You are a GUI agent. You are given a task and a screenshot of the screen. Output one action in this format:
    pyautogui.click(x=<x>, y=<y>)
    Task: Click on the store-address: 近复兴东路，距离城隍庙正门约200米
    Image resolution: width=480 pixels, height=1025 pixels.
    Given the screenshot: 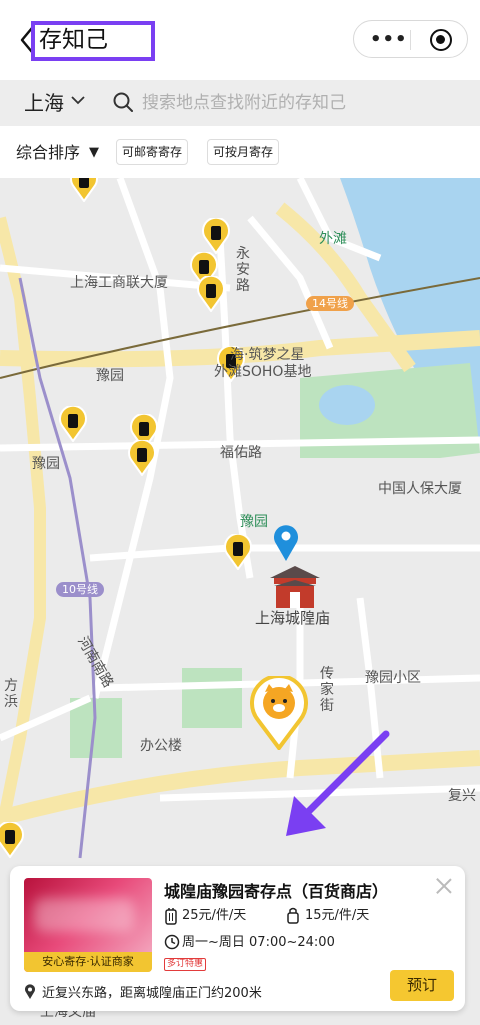 What is the action you would take?
    pyautogui.click(x=152, y=993)
    